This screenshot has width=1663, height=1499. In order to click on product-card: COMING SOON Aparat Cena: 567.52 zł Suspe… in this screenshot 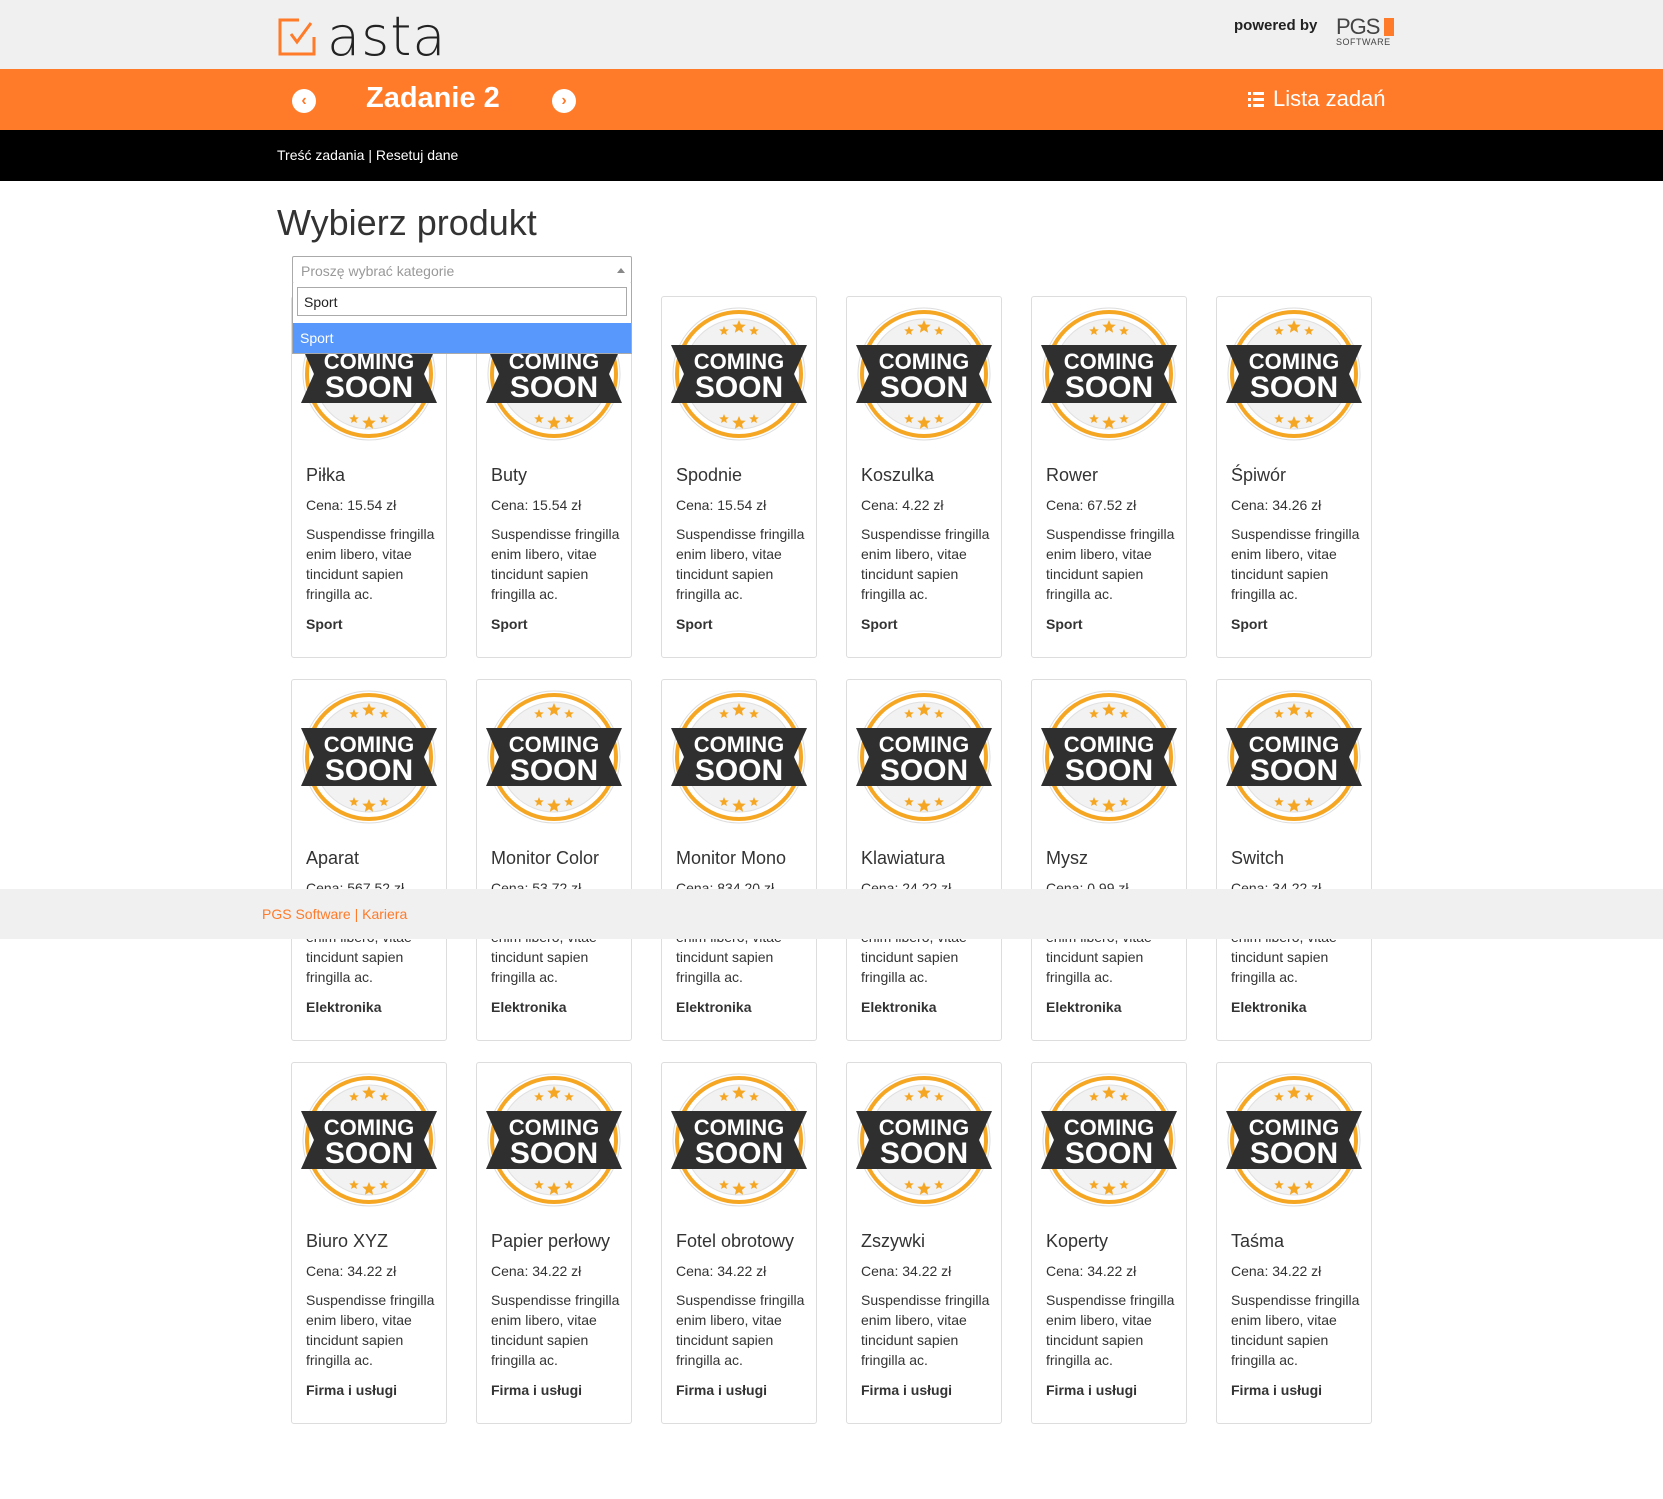, I will do `click(369, 860)`.